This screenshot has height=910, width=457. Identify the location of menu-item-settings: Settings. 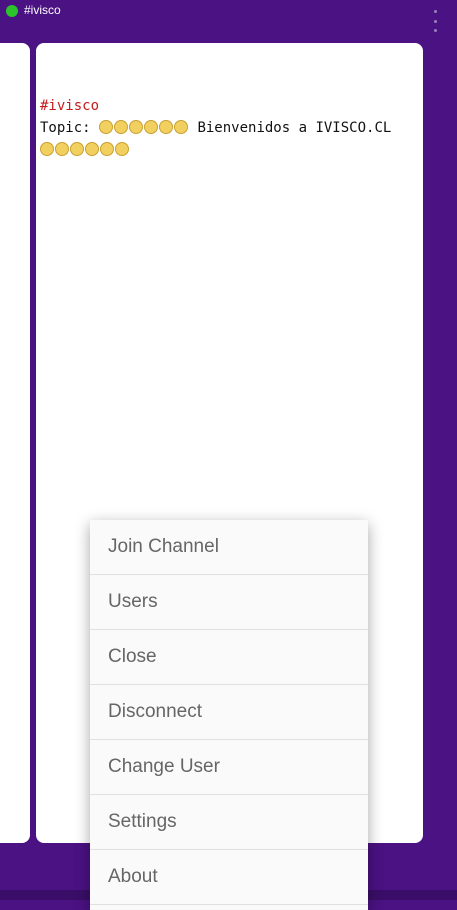
(229, 822).